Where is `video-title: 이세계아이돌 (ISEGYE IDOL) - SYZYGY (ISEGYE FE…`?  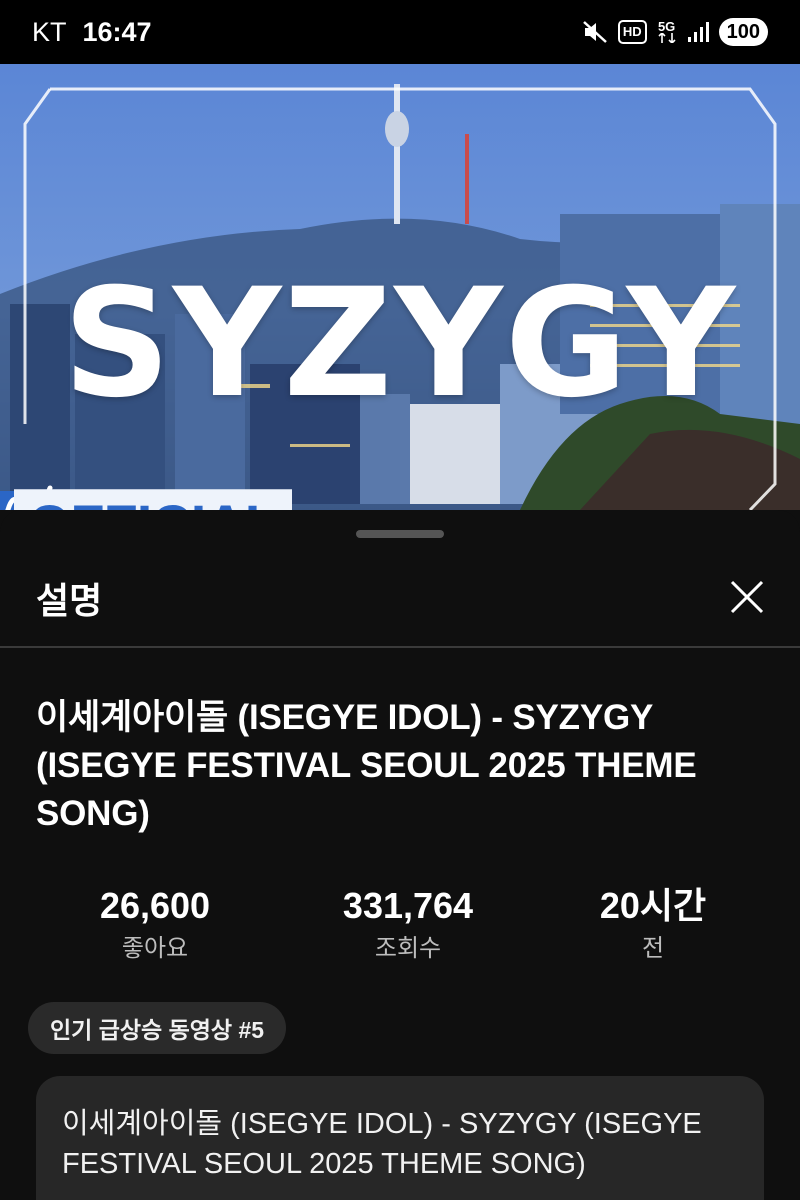
video-title: 이세계아이돌 (ISEGYE IDOL) - SYZYGY (ISEGYE FE… is located at coordinates (366, 765).